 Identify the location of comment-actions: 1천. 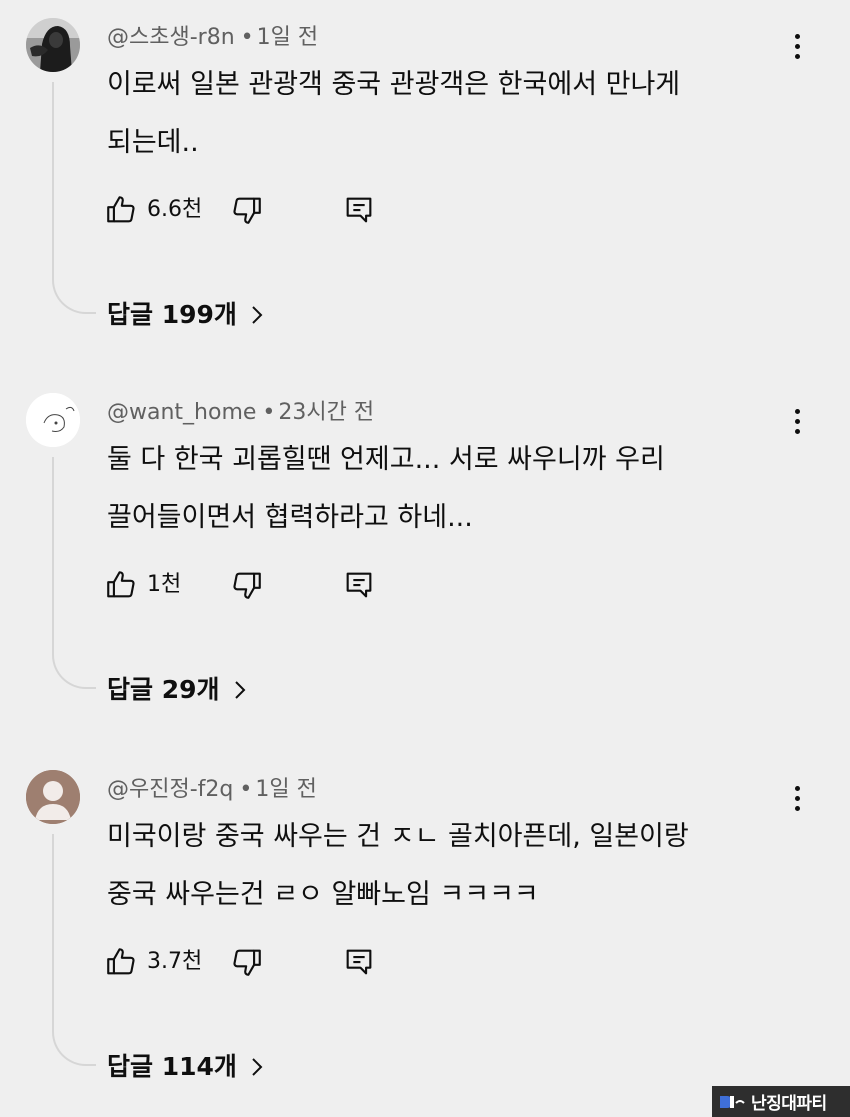
(254, 585).